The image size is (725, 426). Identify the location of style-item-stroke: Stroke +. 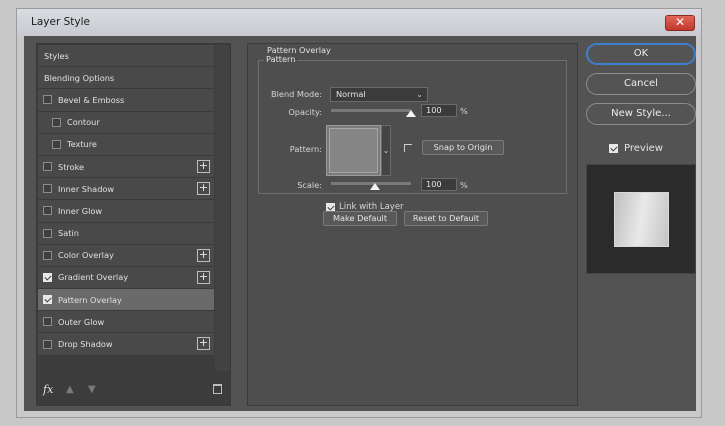
(126, 167).